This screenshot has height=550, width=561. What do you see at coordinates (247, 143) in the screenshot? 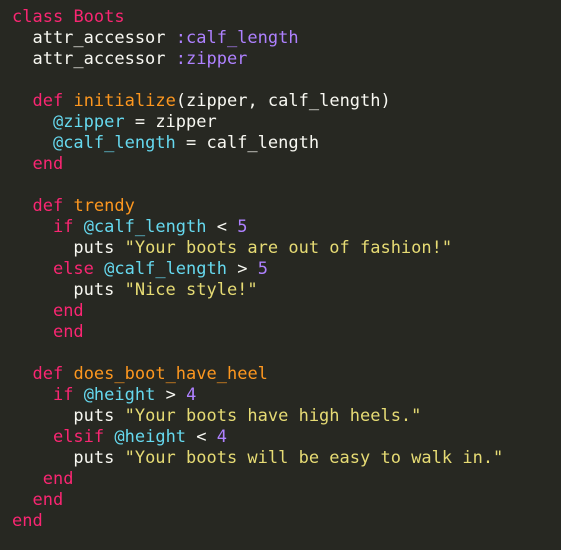
I see `code-text-token: = calf_length` at bounding box center [247, 143].